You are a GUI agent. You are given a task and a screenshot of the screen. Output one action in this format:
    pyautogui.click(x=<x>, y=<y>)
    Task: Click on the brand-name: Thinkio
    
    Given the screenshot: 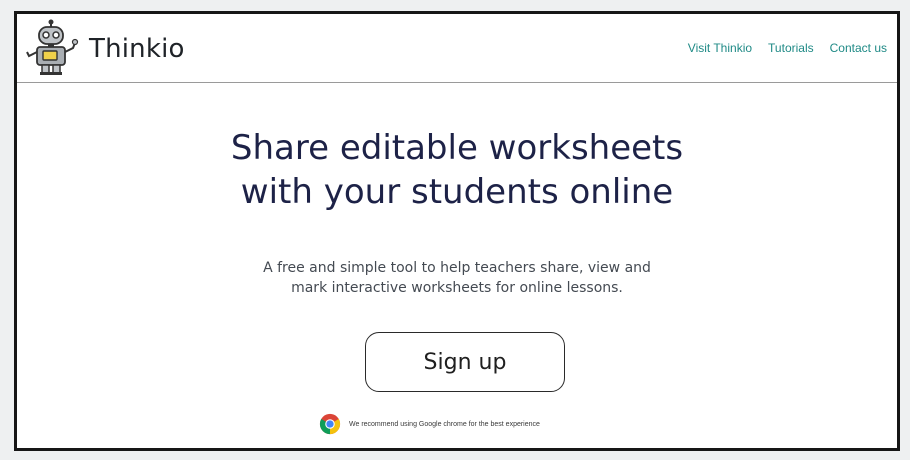 What is the action you would take?
    pyautogui.click(x=137, y=49)
    